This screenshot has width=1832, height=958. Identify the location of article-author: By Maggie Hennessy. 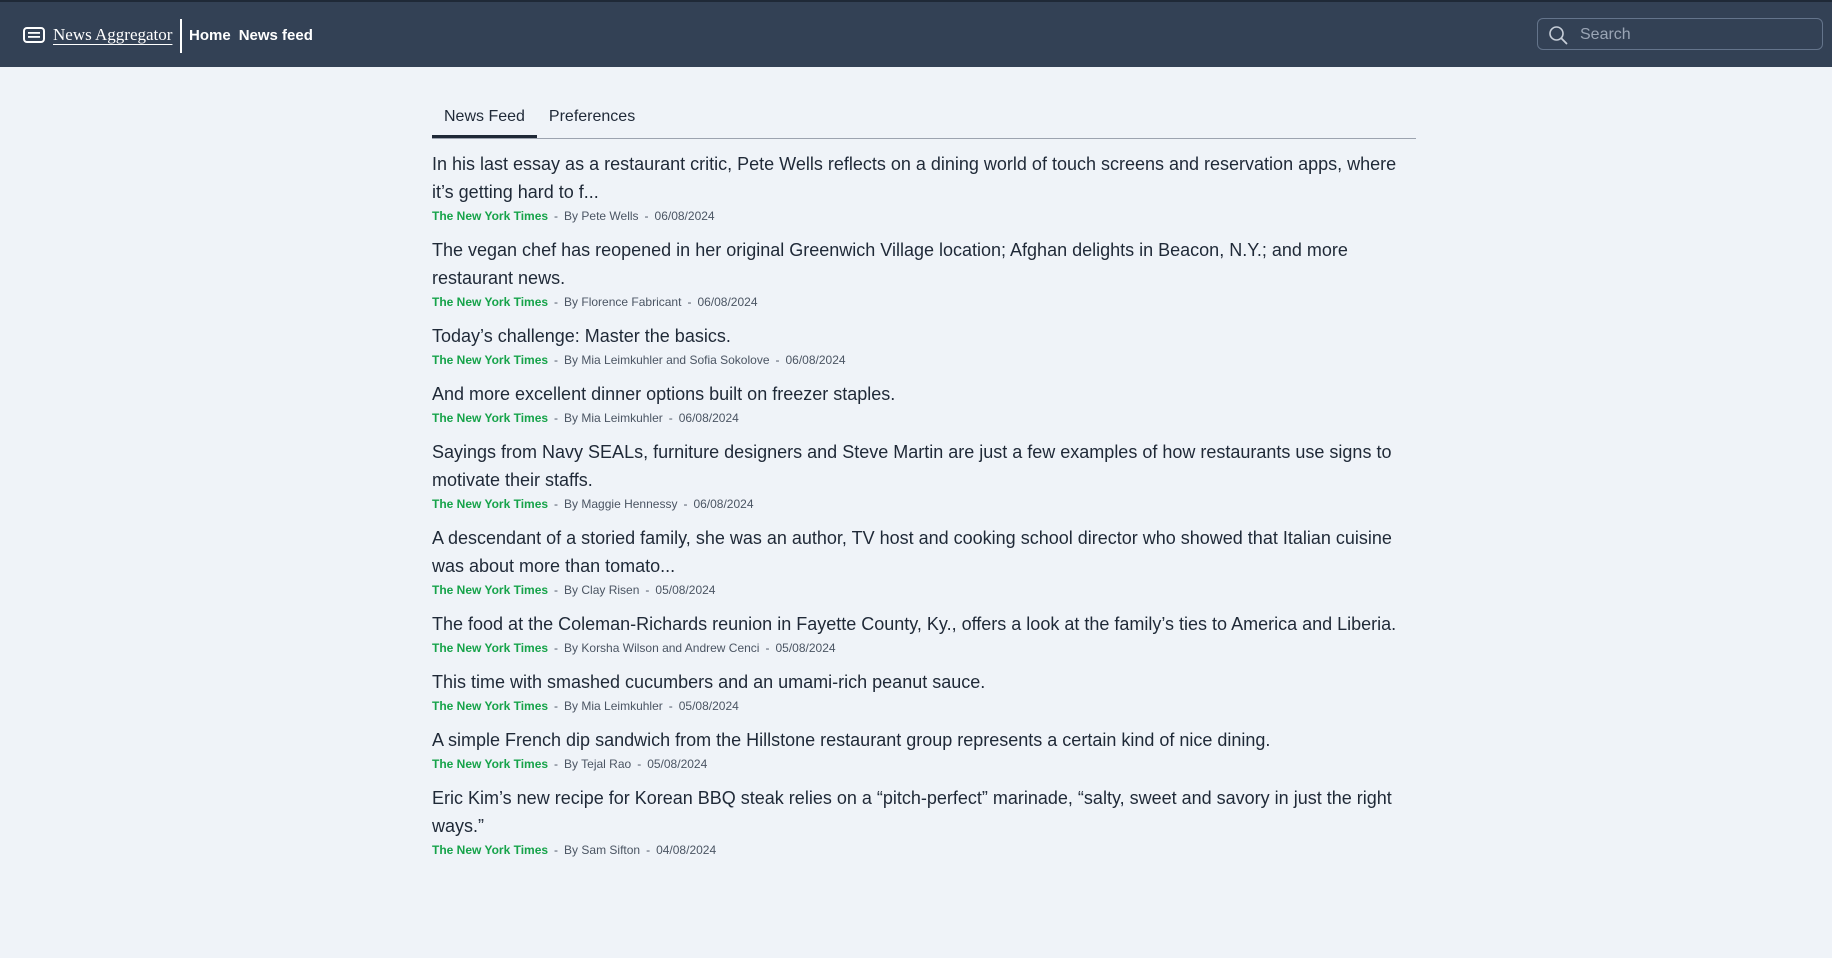
(621, 504).